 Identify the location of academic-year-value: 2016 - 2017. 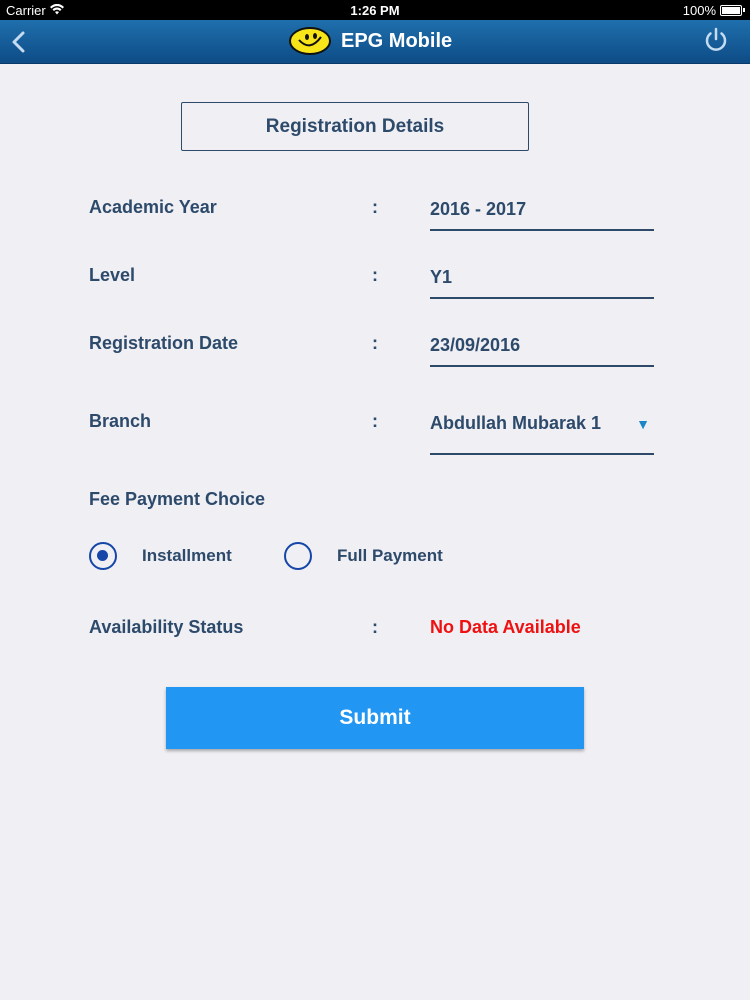
(478, 209).